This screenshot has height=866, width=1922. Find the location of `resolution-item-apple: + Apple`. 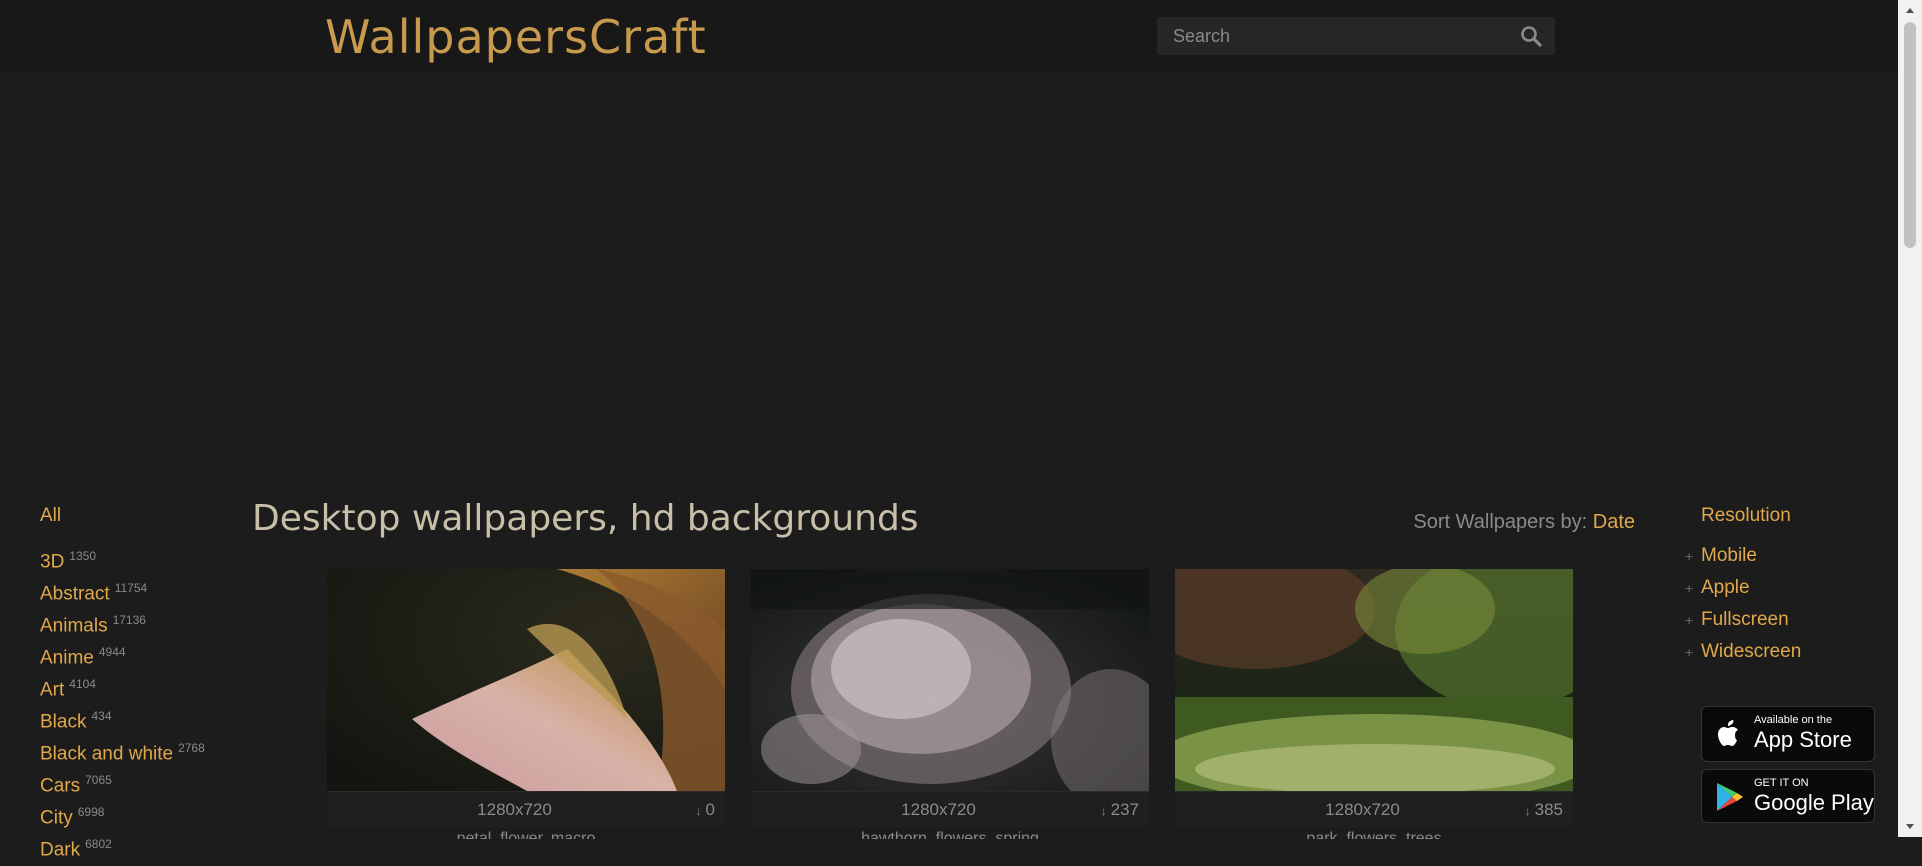

resolution-item-apple: + Apple is located at coordinates (1788, 588).